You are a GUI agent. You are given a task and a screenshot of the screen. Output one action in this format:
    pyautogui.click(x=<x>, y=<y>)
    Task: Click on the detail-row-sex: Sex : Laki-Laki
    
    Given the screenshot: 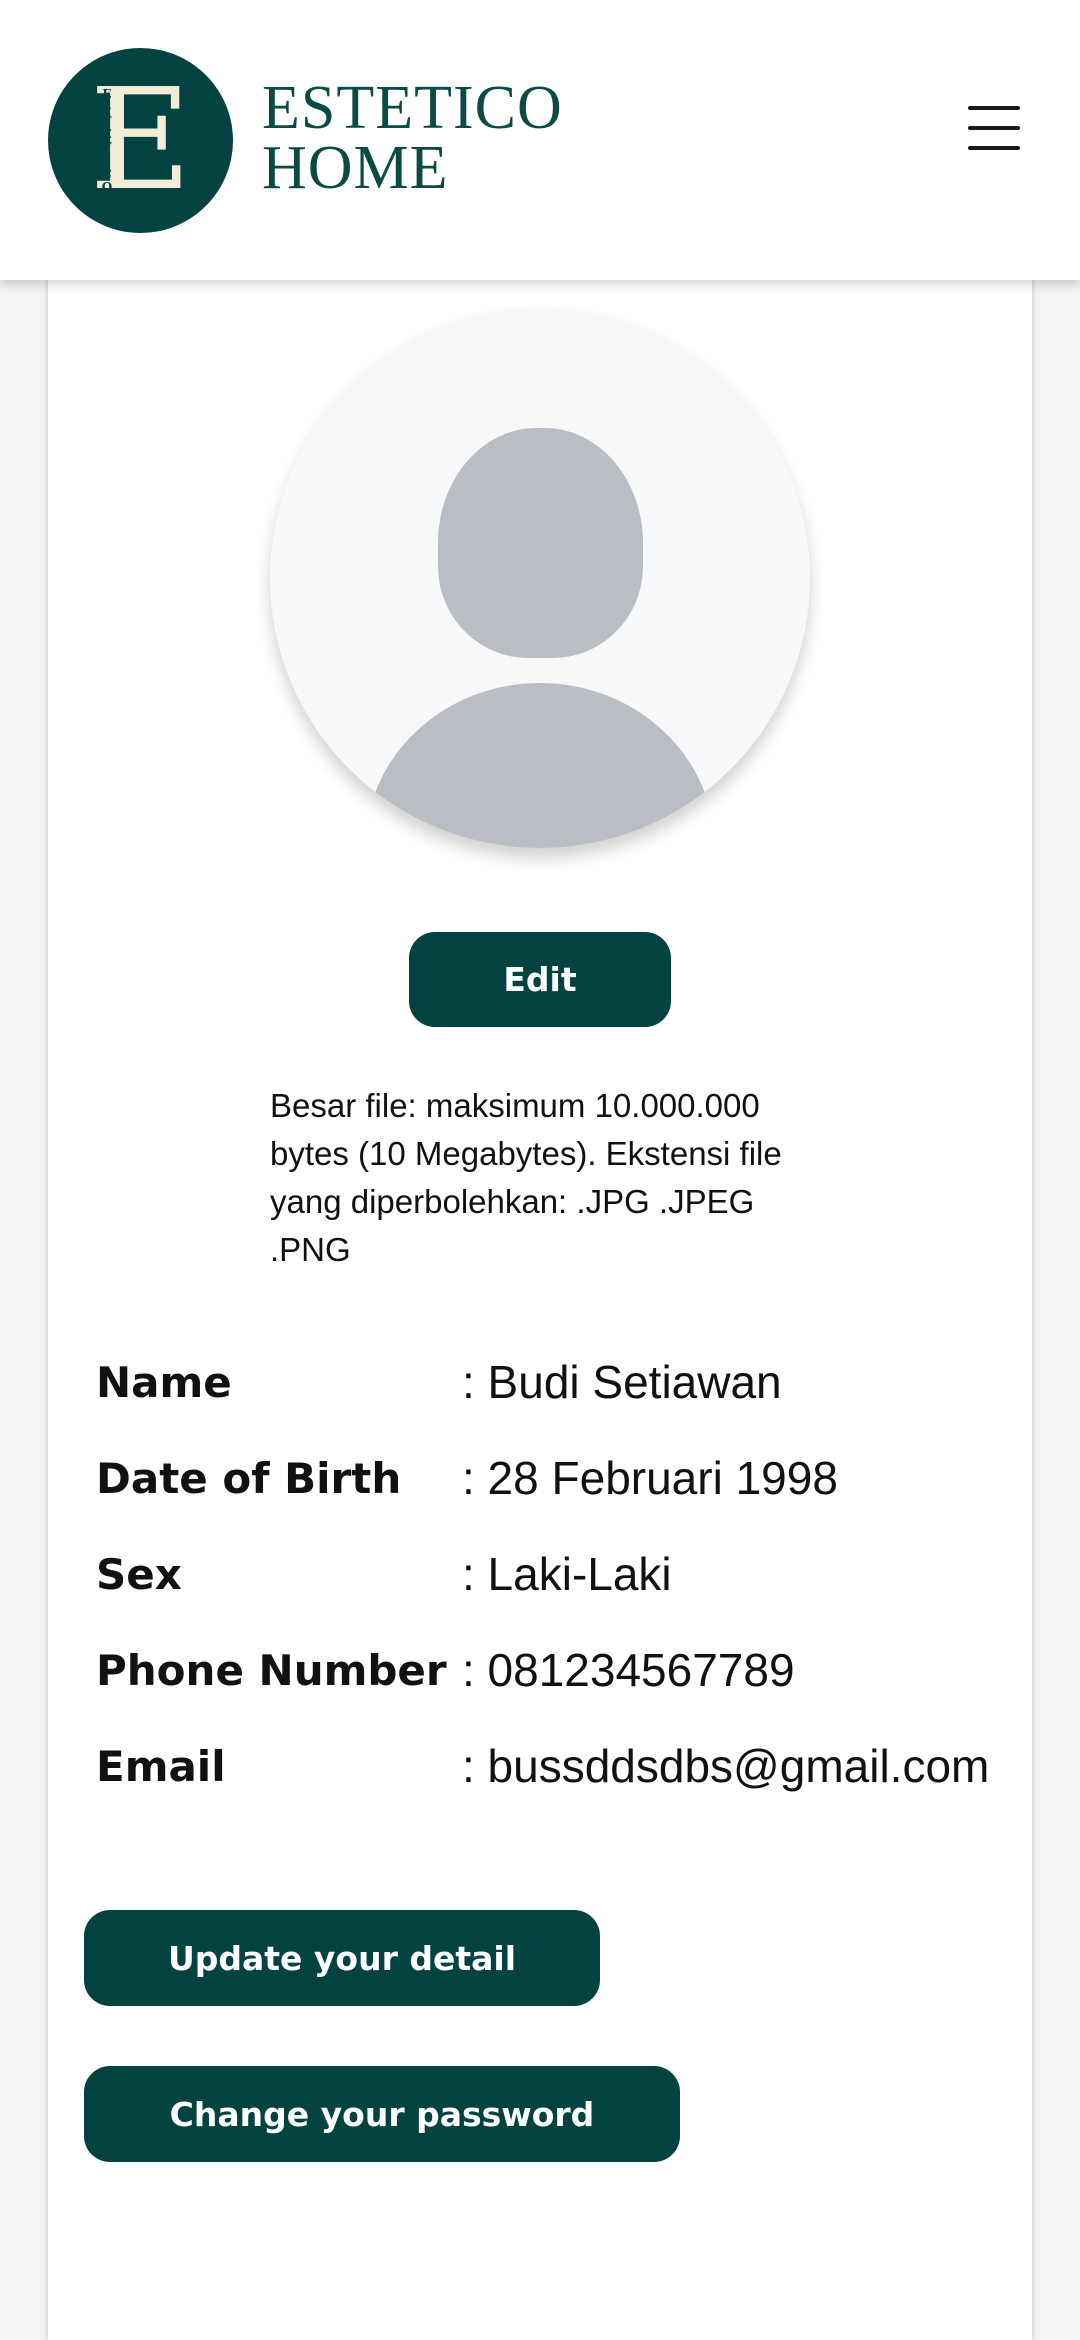 What is the action you would take?
    pyautogui.click(x=546, y=1588)
    